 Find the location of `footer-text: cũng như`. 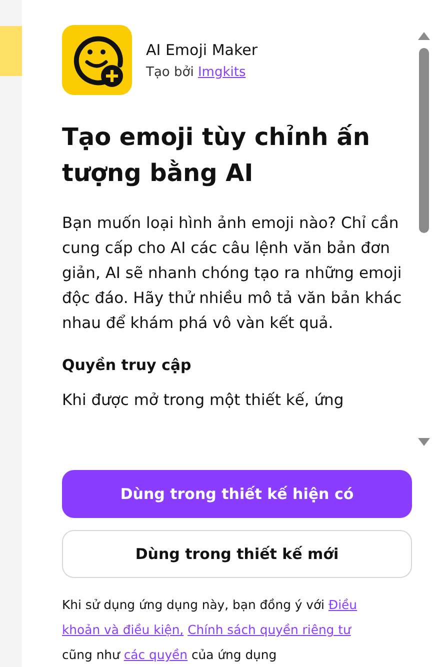

footer-text: cũng như is located at coordinates (91, 654).